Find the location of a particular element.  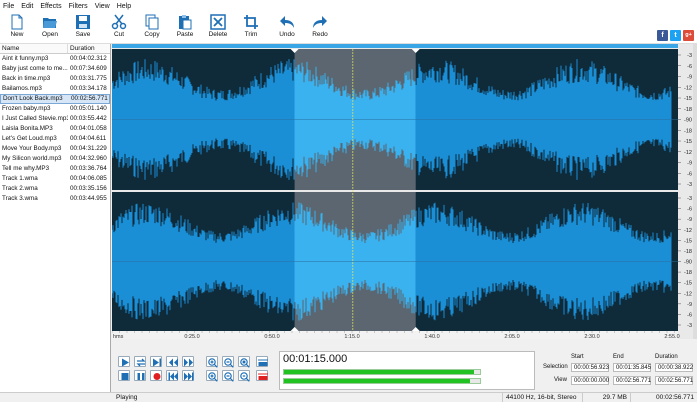

waveform-view-button is located at coordinates (262, 375).